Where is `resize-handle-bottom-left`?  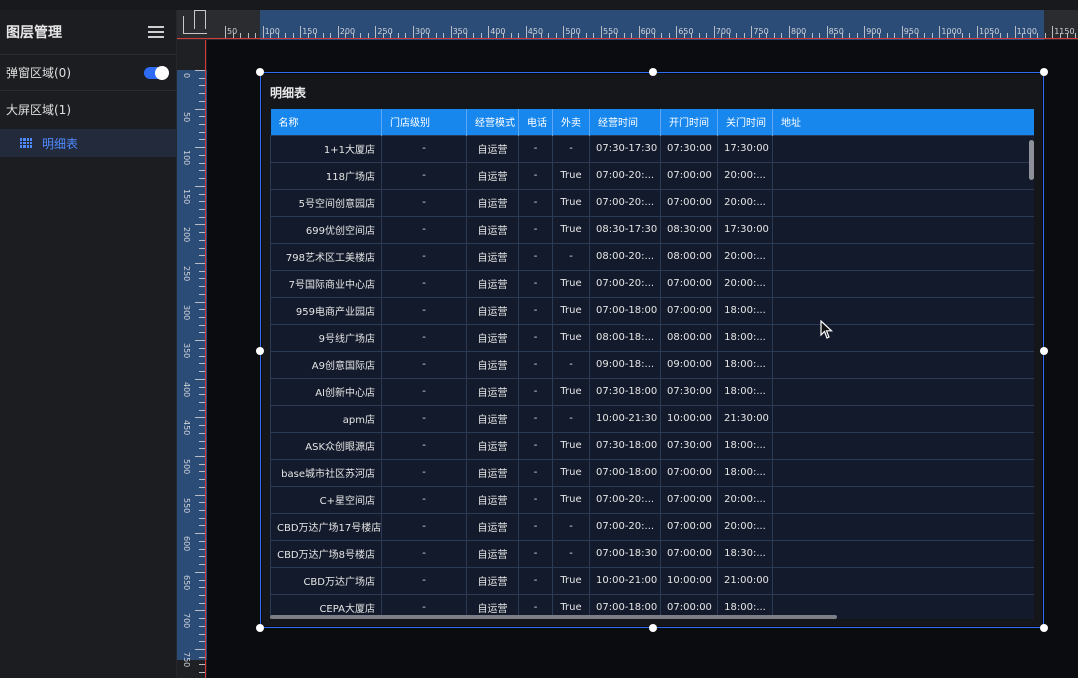 resize-handle-bottom-left is located at coordinates (260, 628).